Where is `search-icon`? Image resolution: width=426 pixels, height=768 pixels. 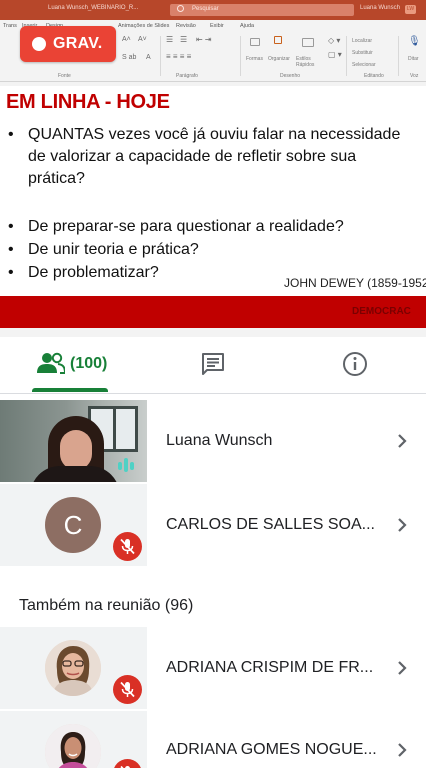
search-icon is located at coordinates (180, 8).